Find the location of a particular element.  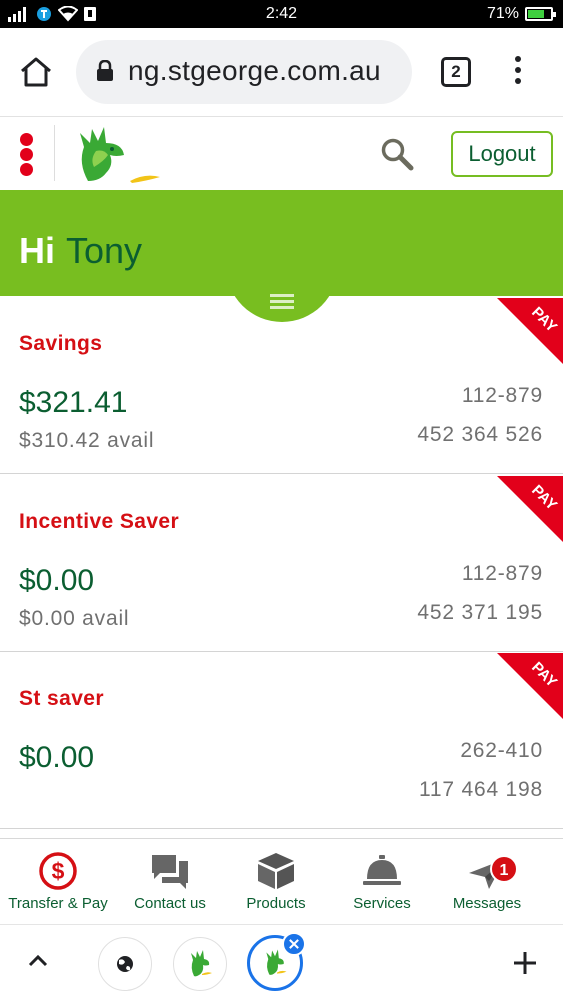

chat-bubbles-icon is located at coordinates (170, 872).